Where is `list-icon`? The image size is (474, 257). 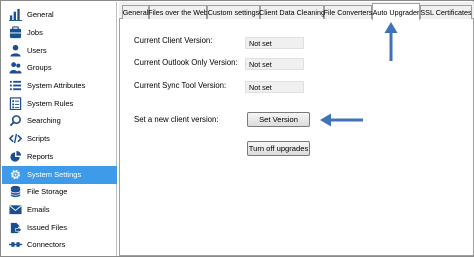
list-icon is located at coordinates (15, 86).